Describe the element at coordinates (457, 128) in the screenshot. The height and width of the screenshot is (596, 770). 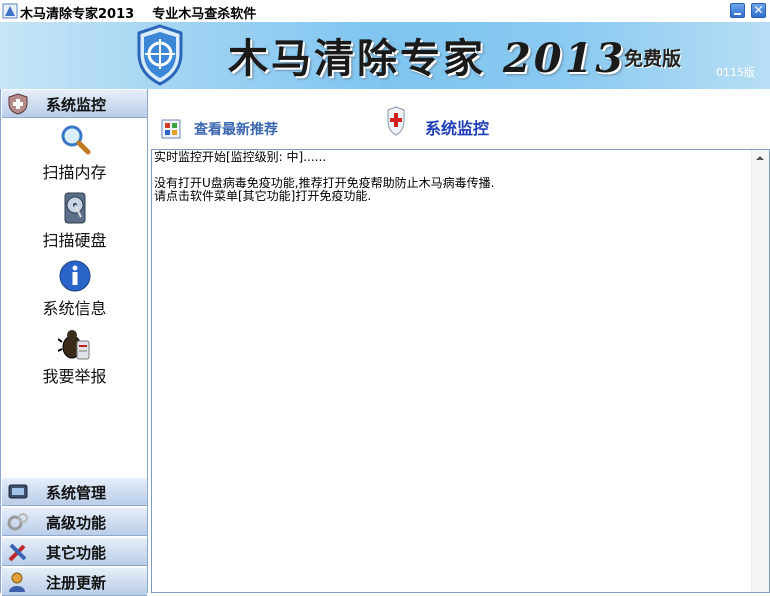
I see `section-title: 系统监控` at that location.